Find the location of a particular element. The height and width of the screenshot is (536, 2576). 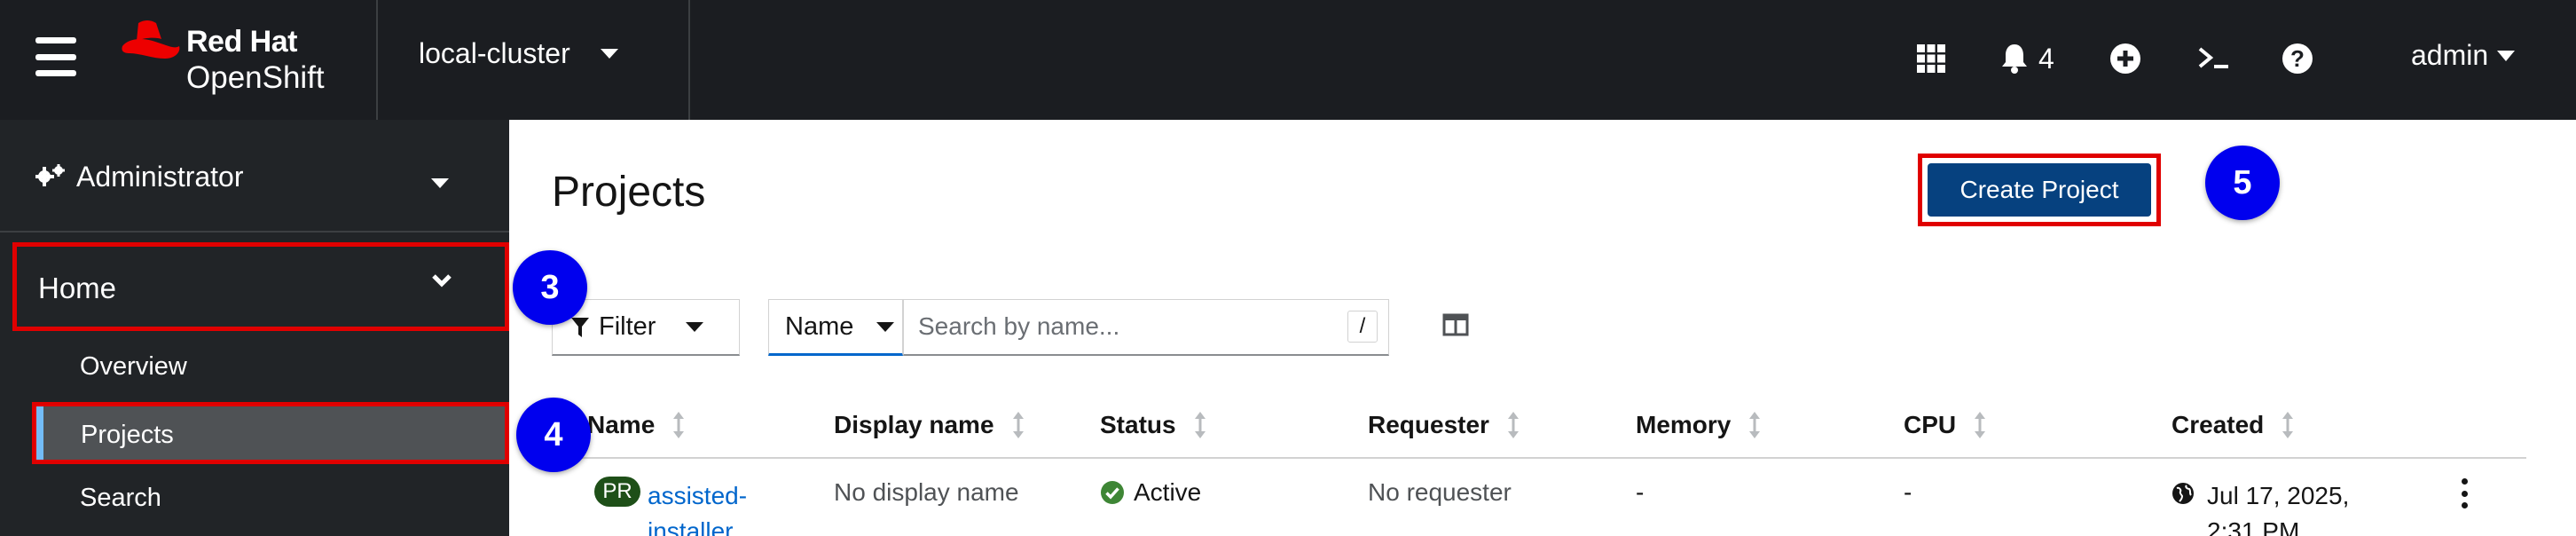

perspective-switcher: Administrator is located at coordinates (254, 176).